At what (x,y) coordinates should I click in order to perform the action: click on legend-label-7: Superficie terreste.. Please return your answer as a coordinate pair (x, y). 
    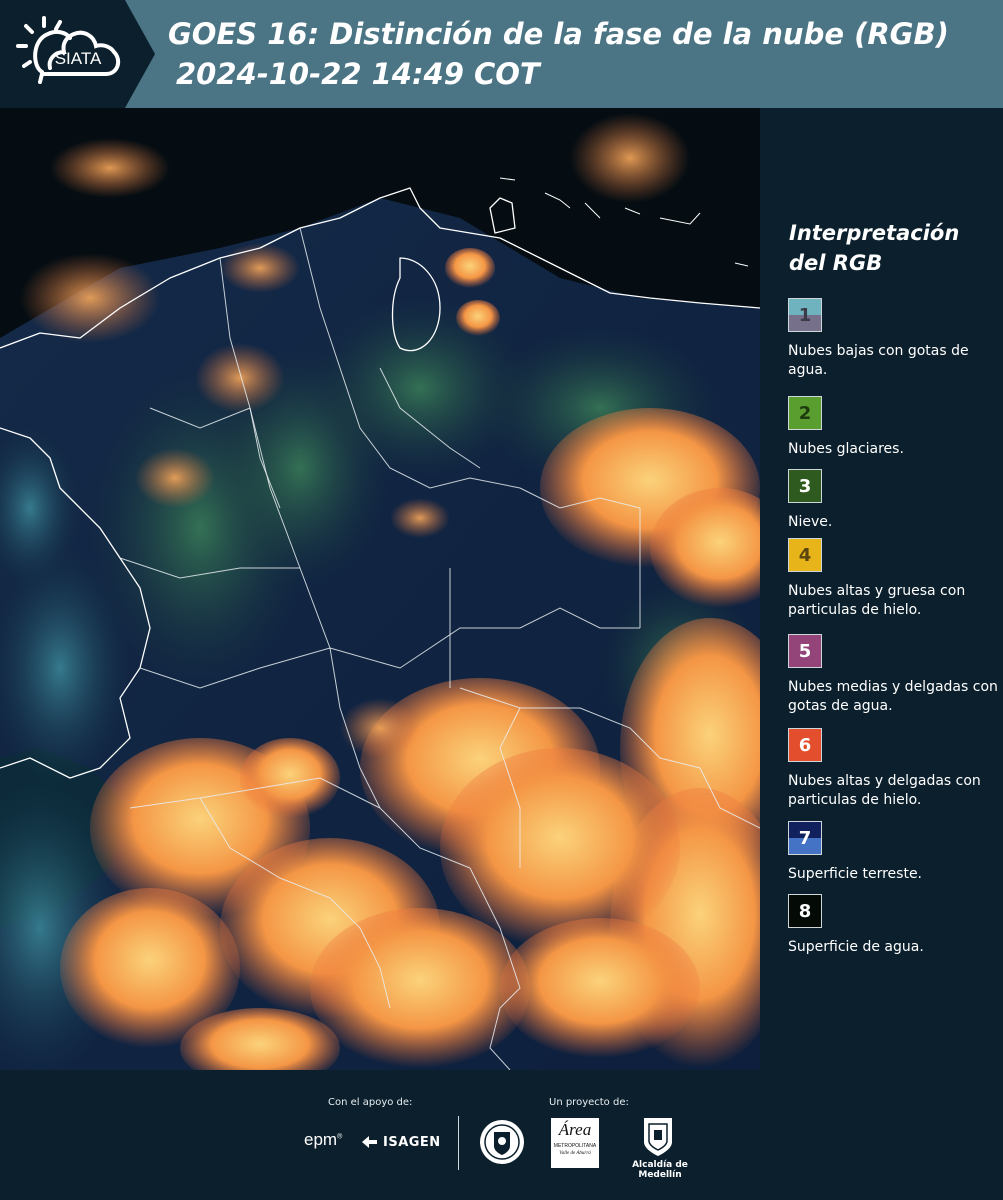
    Looking at the image, I should click on (855, 874).